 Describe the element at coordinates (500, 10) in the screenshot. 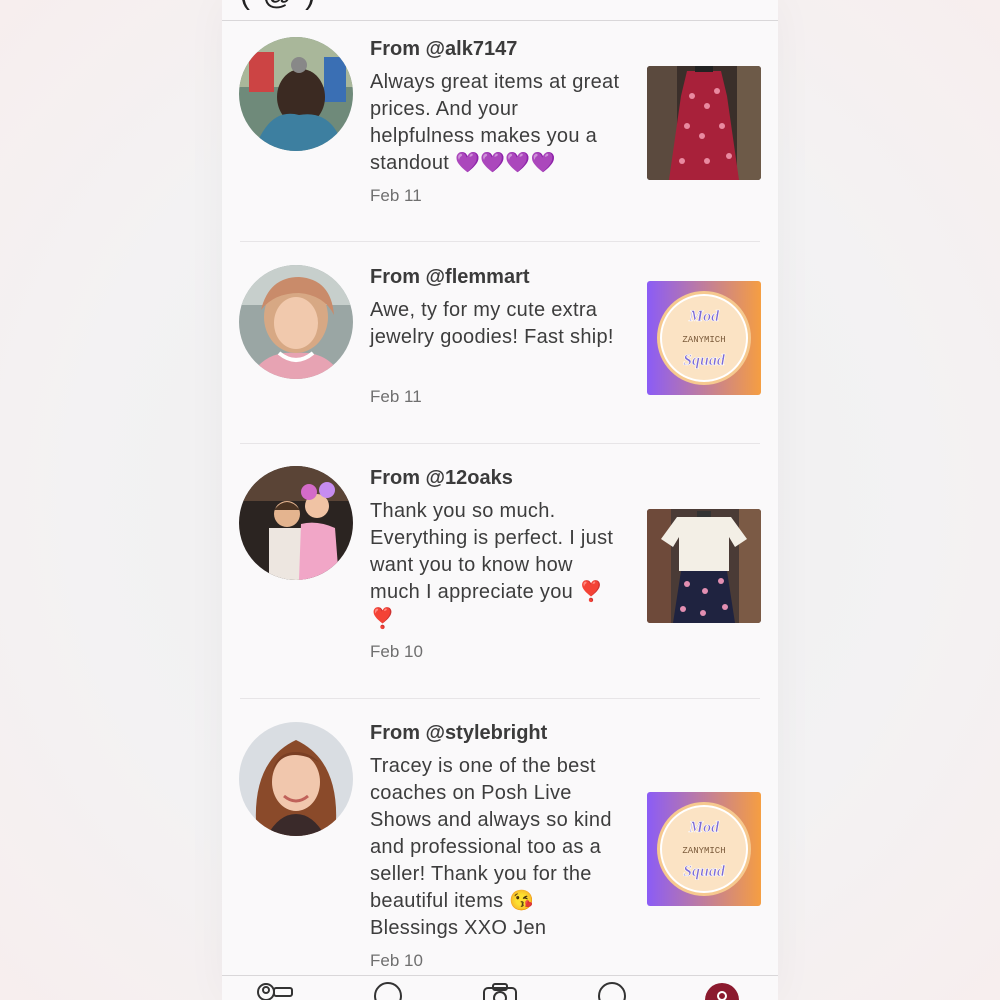

I see `top-bar: ( @ )` at that location.